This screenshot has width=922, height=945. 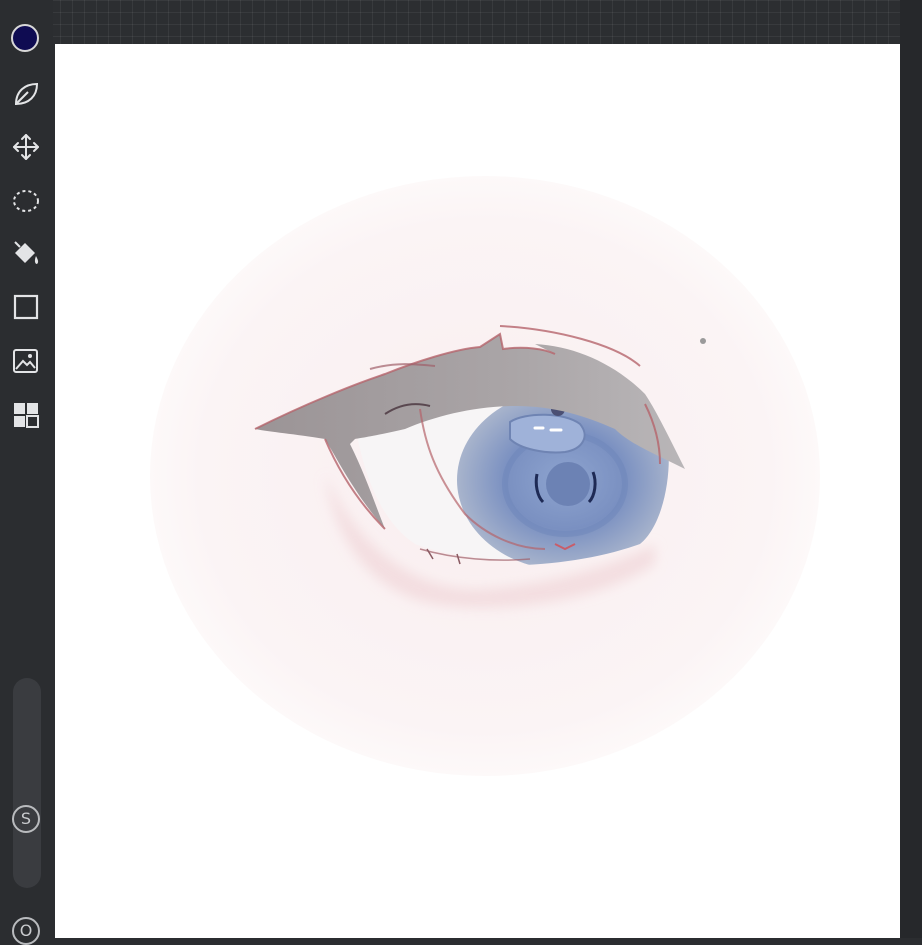 What do you see at coordinates (911, 469) in the screenshot?
I see `right-edge-strip` at bounding box center [911, 469].